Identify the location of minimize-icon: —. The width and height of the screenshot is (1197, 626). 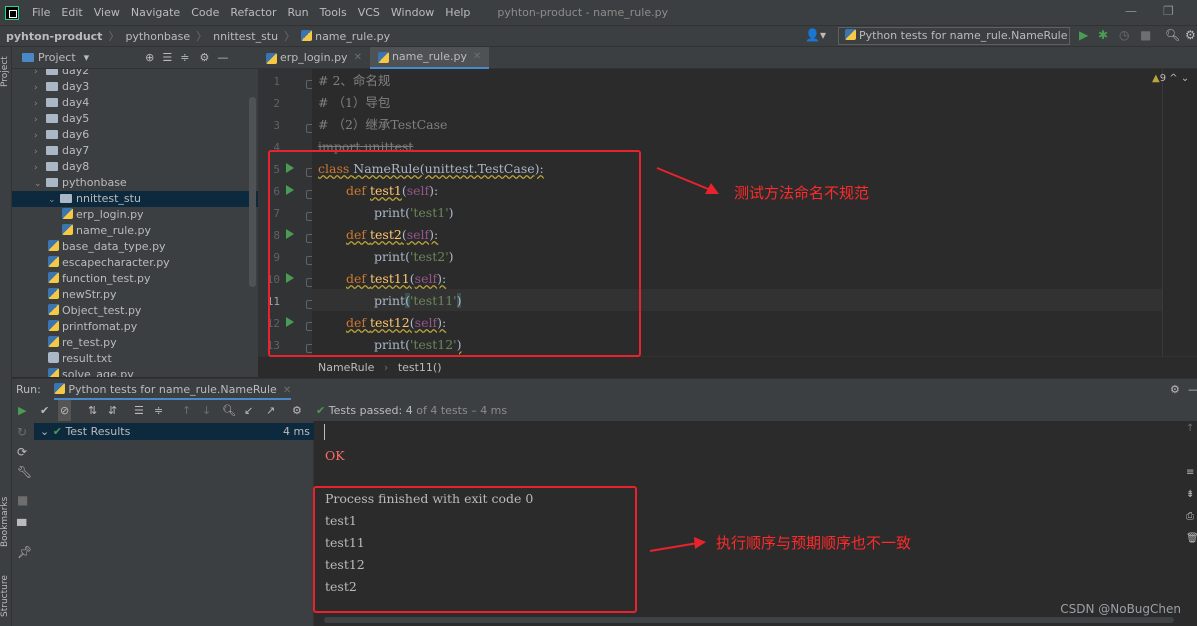
(1131, 11).